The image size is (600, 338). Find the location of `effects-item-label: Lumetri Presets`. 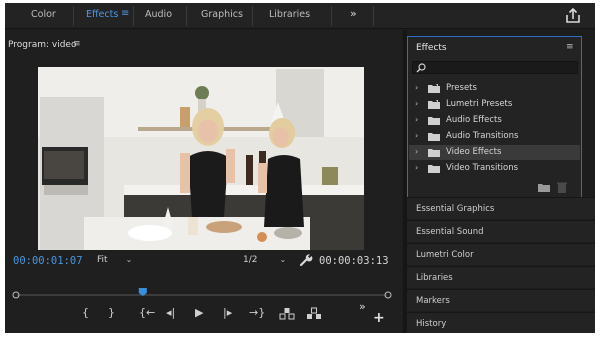

effects-item-label: Lumetri Presets is located at coordinates (479, 104).